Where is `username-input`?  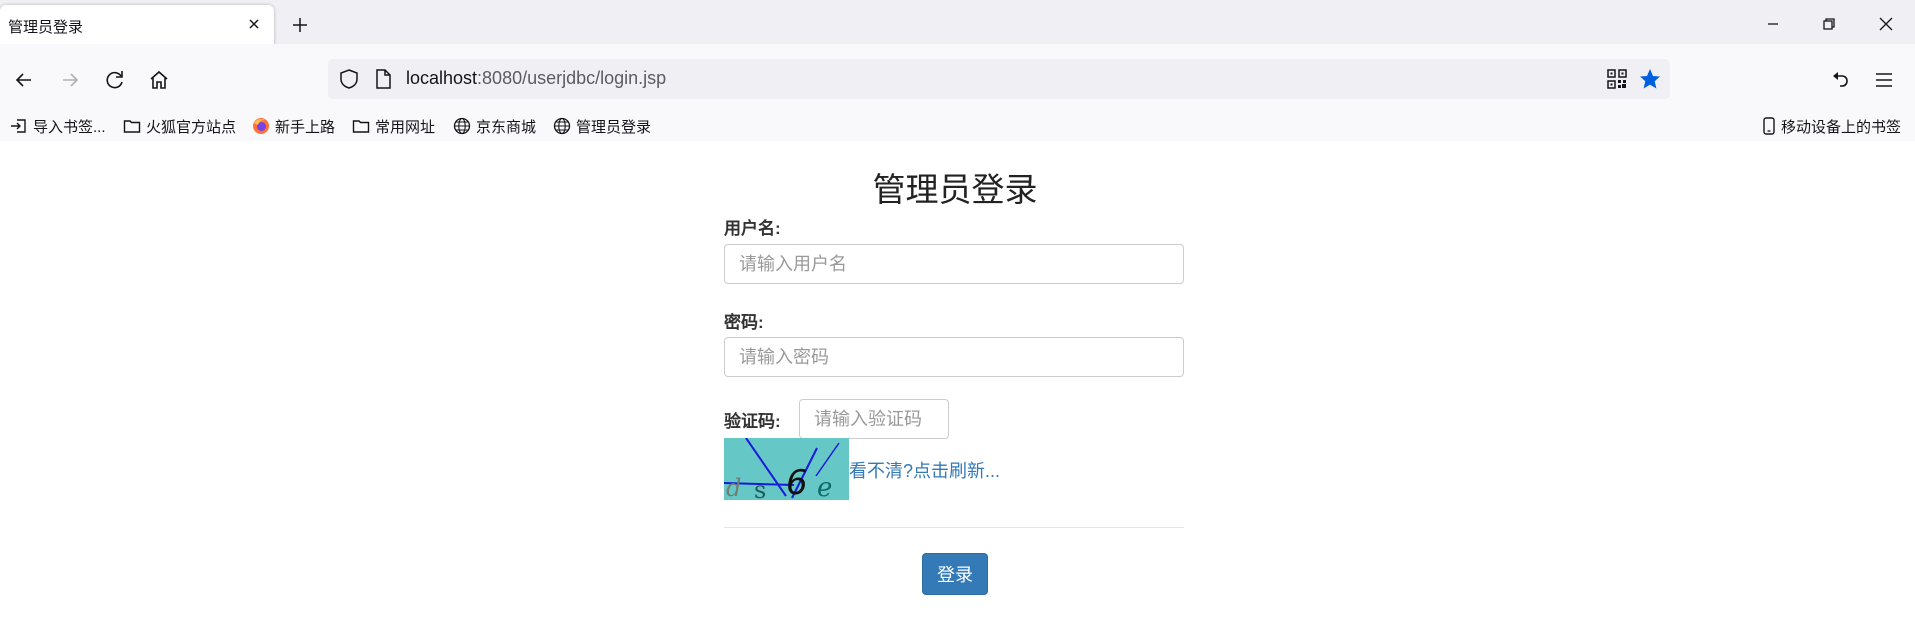
username-input is located at coordinates (954, 264).